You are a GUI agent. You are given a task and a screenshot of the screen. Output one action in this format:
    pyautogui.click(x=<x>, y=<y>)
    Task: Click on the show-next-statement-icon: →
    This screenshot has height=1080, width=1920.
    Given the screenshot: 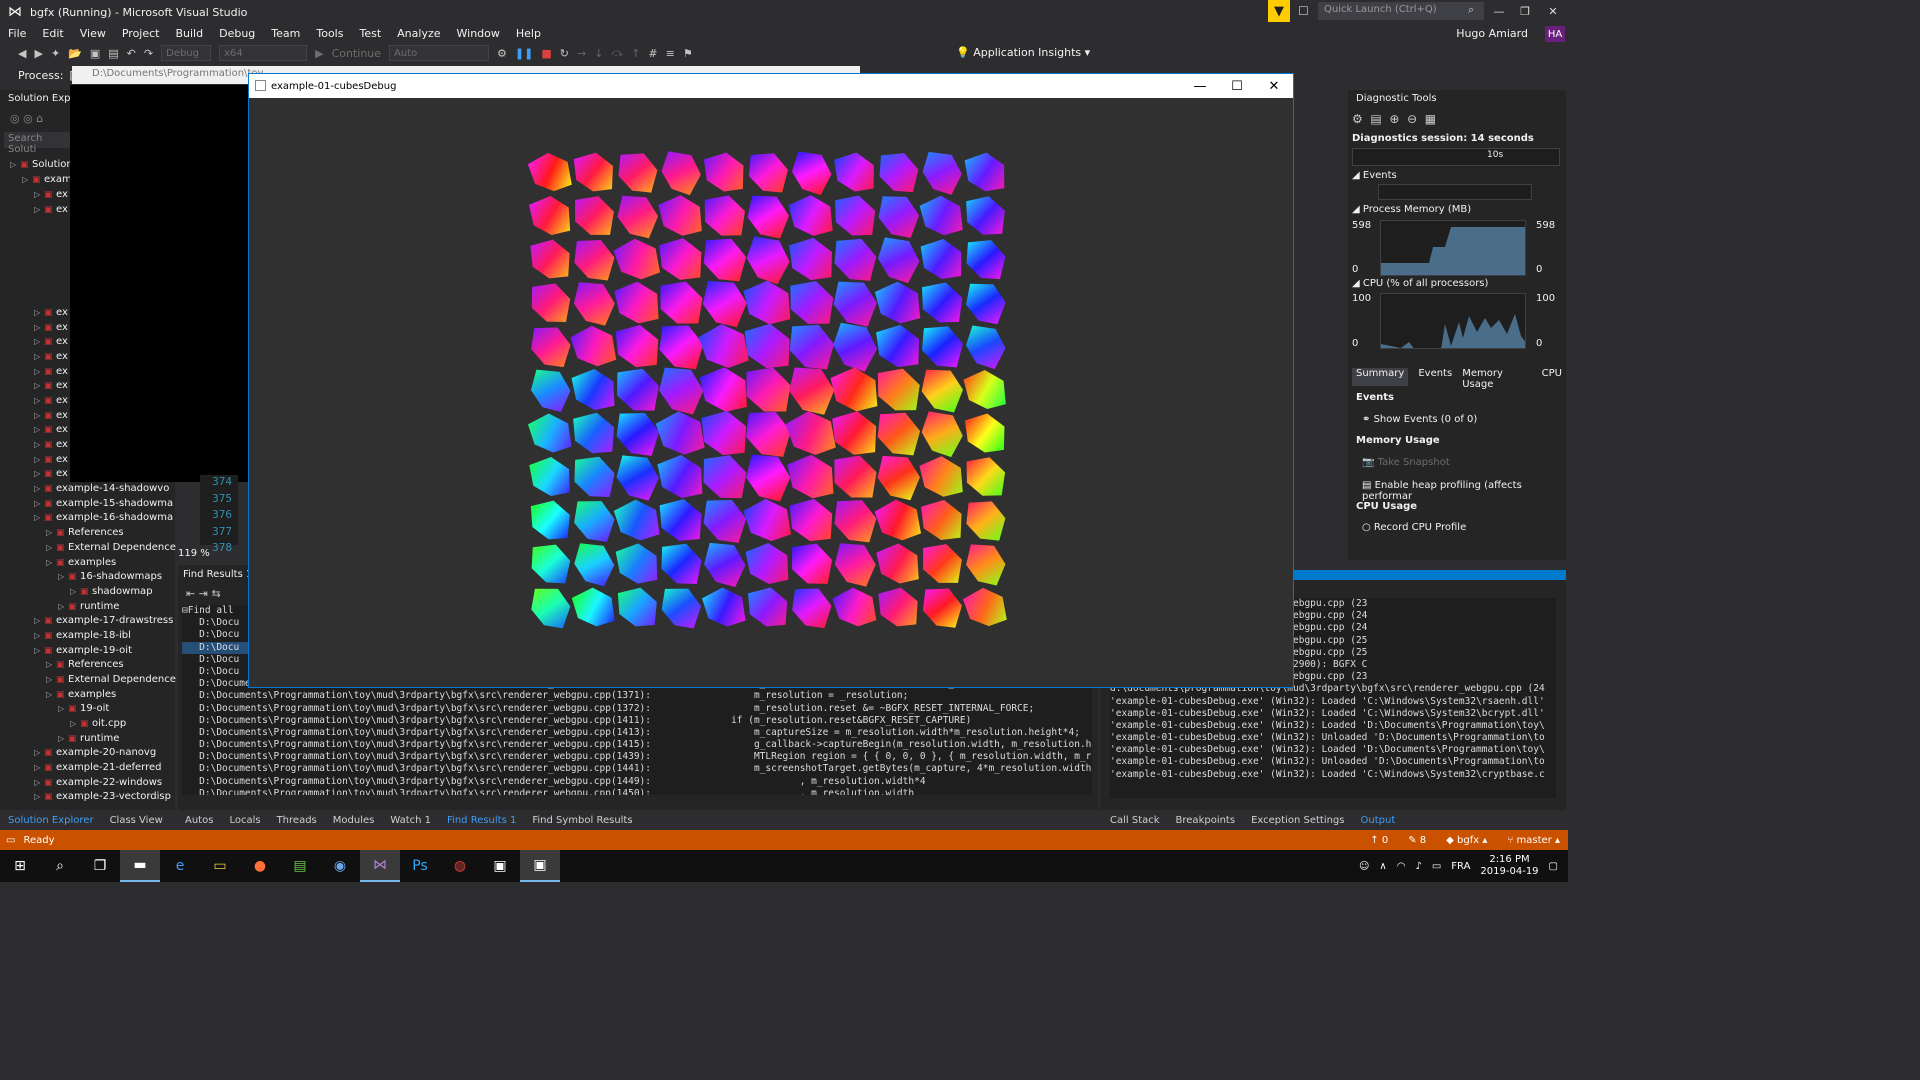 What is the action you would take?
    pyautogui.click(x=581, y=53)
    